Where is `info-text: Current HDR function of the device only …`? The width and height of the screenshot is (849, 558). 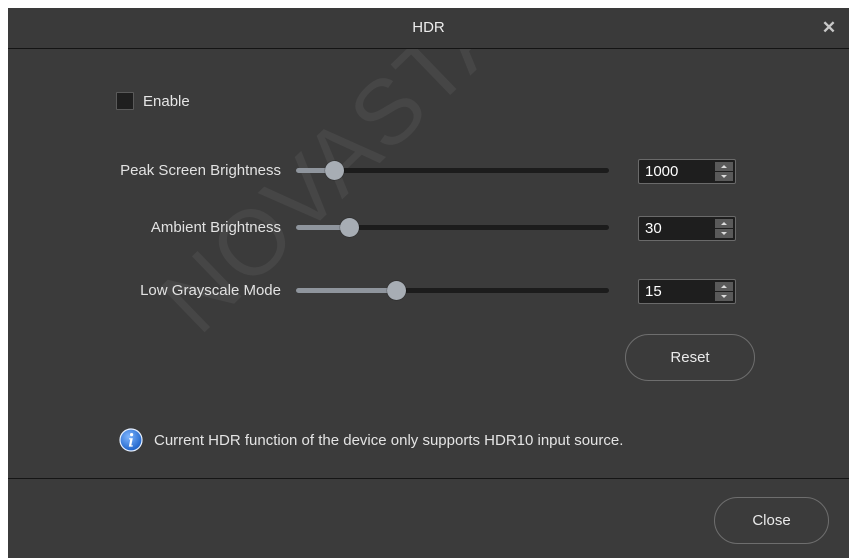 info-text: Current HDR function of the device only … is located at coordinates (389, 440).